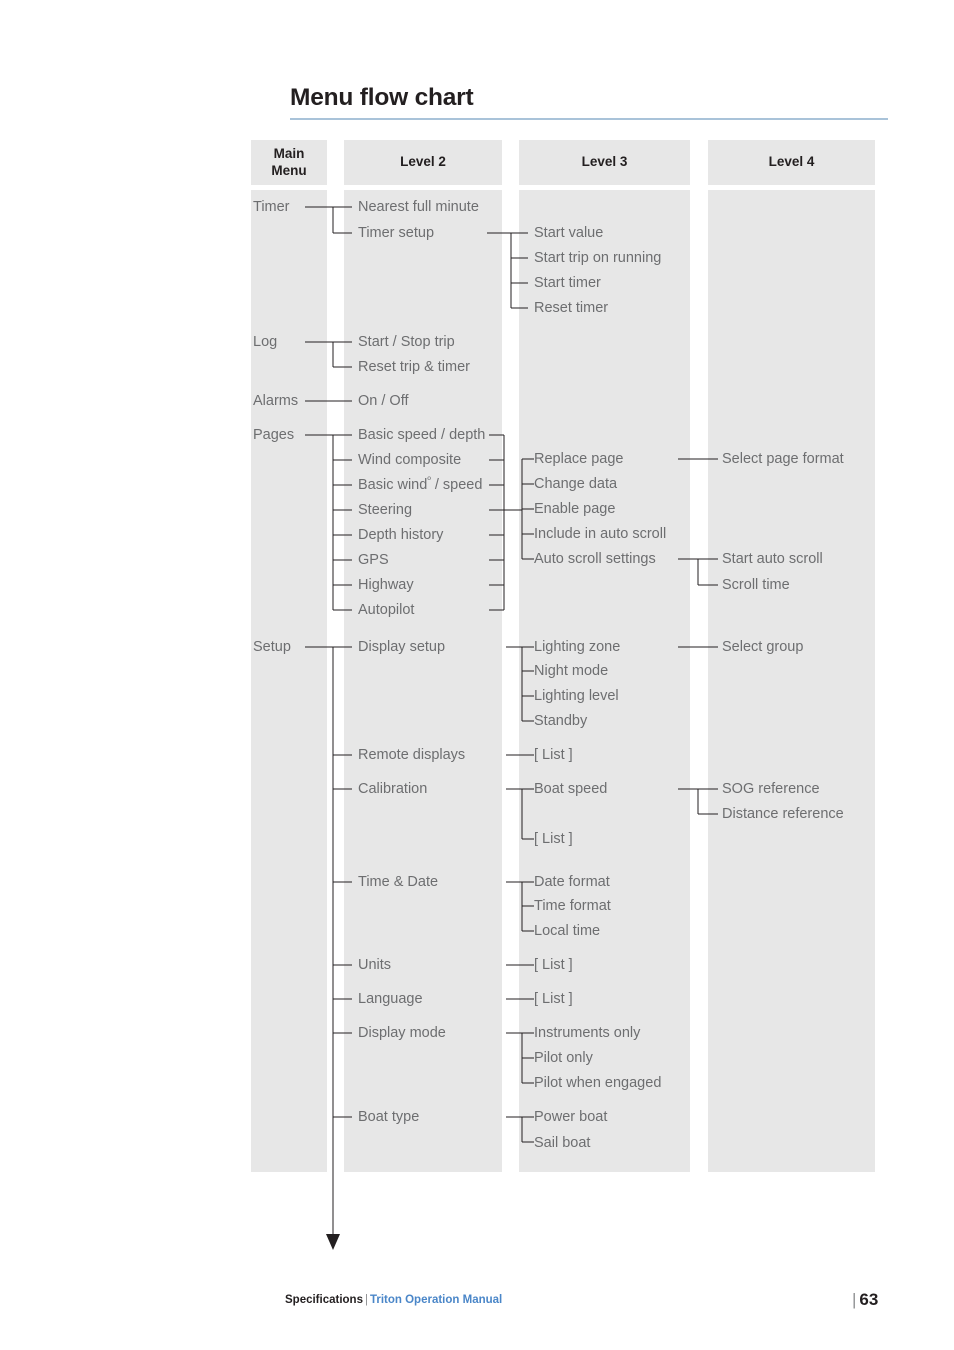 The width and height of the screenshot is (954, 1350). What do you see at coordinates (275, 401) in the screenshot?
I see `node-main-alarms: Alarms` at bounding box center [275, 401].